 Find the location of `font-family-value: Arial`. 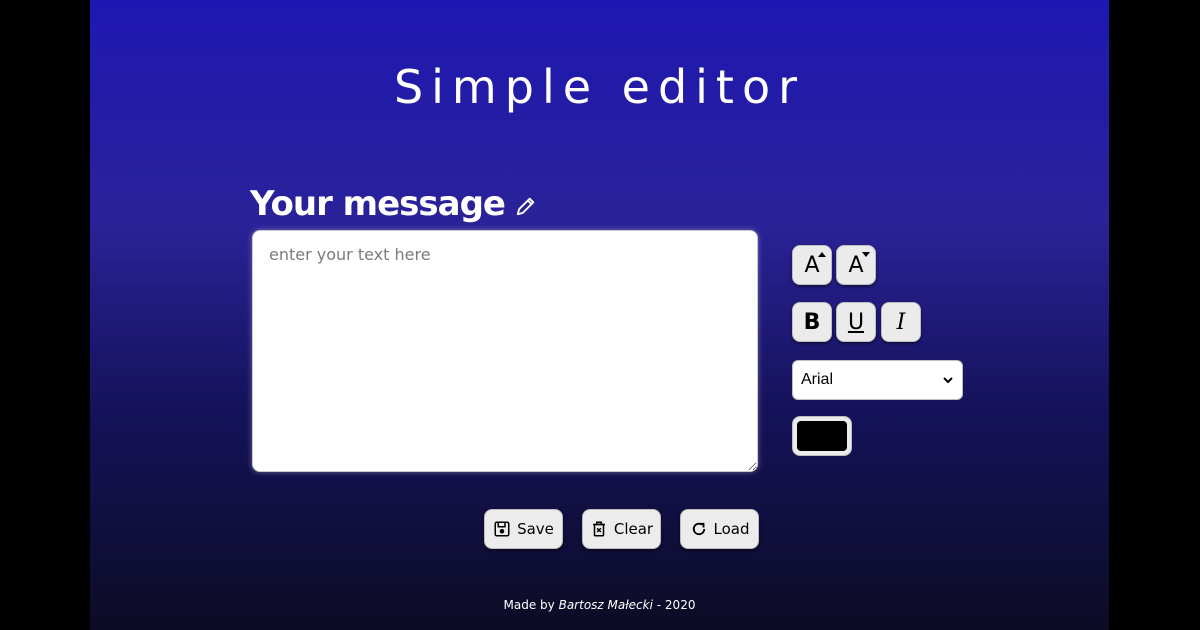

font-family-value: Arial is located at coordinates (817, 379).